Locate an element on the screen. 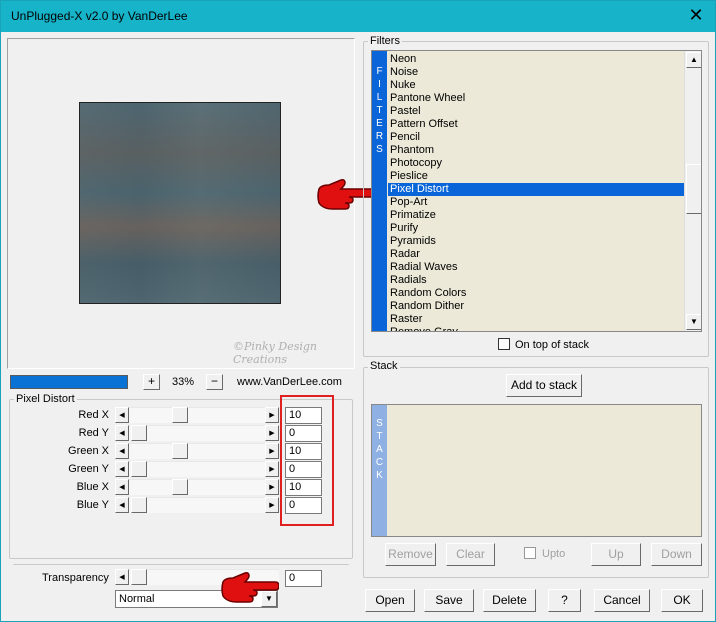 The height and width of the screenshot is (622, 716). slider-label: Green Y is located at coordinates (88, 469).